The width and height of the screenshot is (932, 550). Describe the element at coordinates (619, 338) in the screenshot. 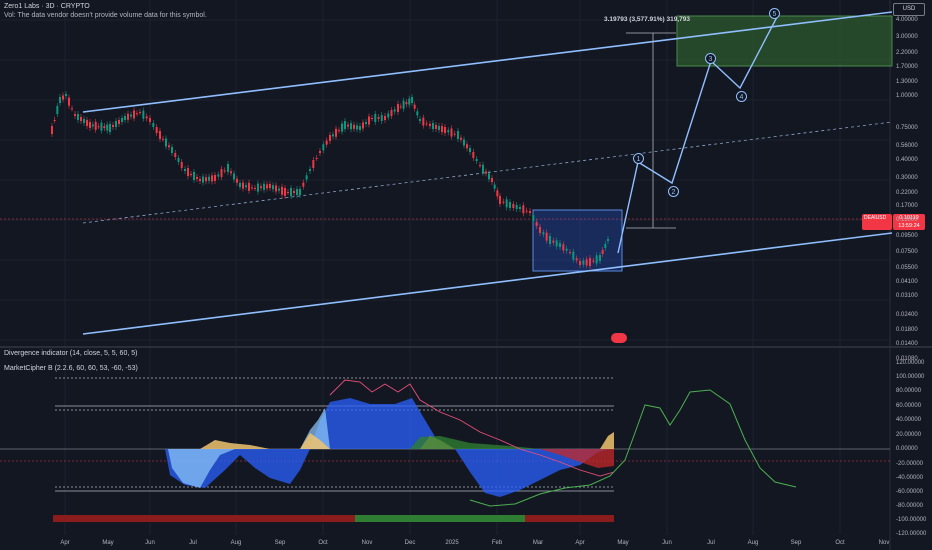

I see `event-icon` at that location.